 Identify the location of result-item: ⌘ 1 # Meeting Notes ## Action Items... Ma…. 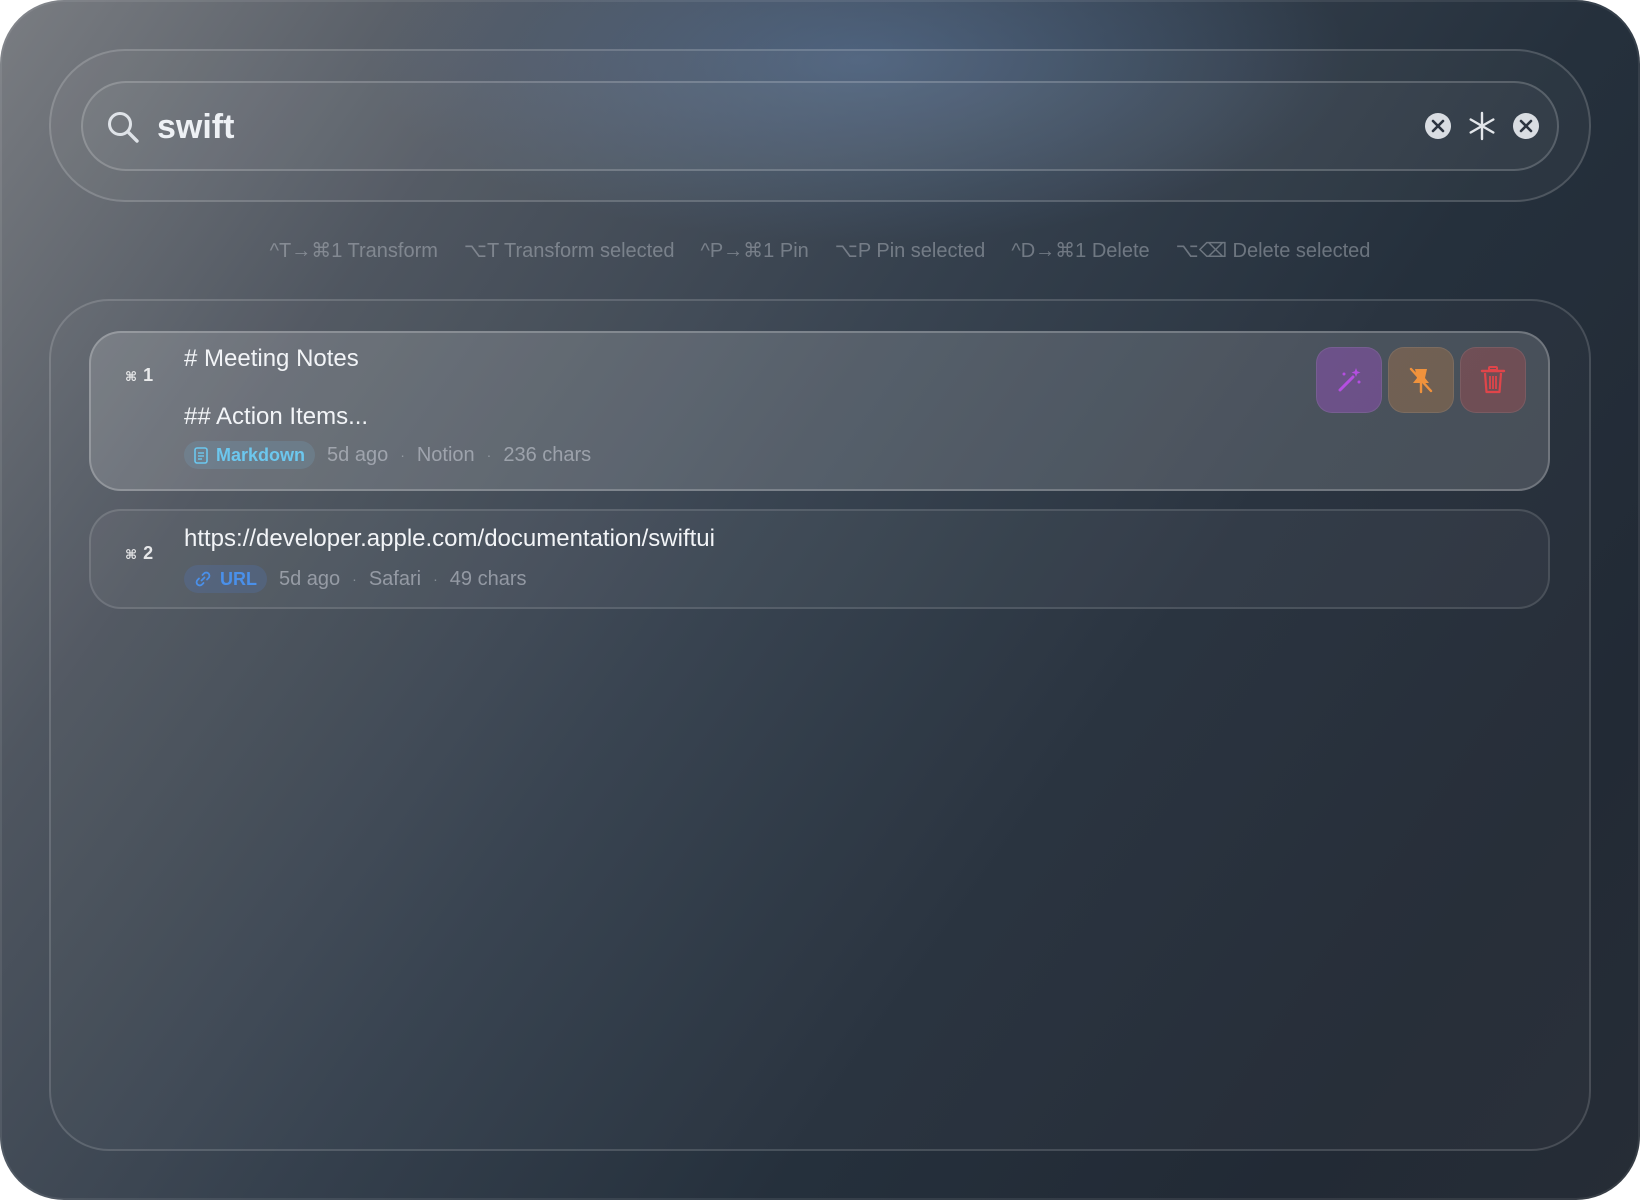
(819, 411).